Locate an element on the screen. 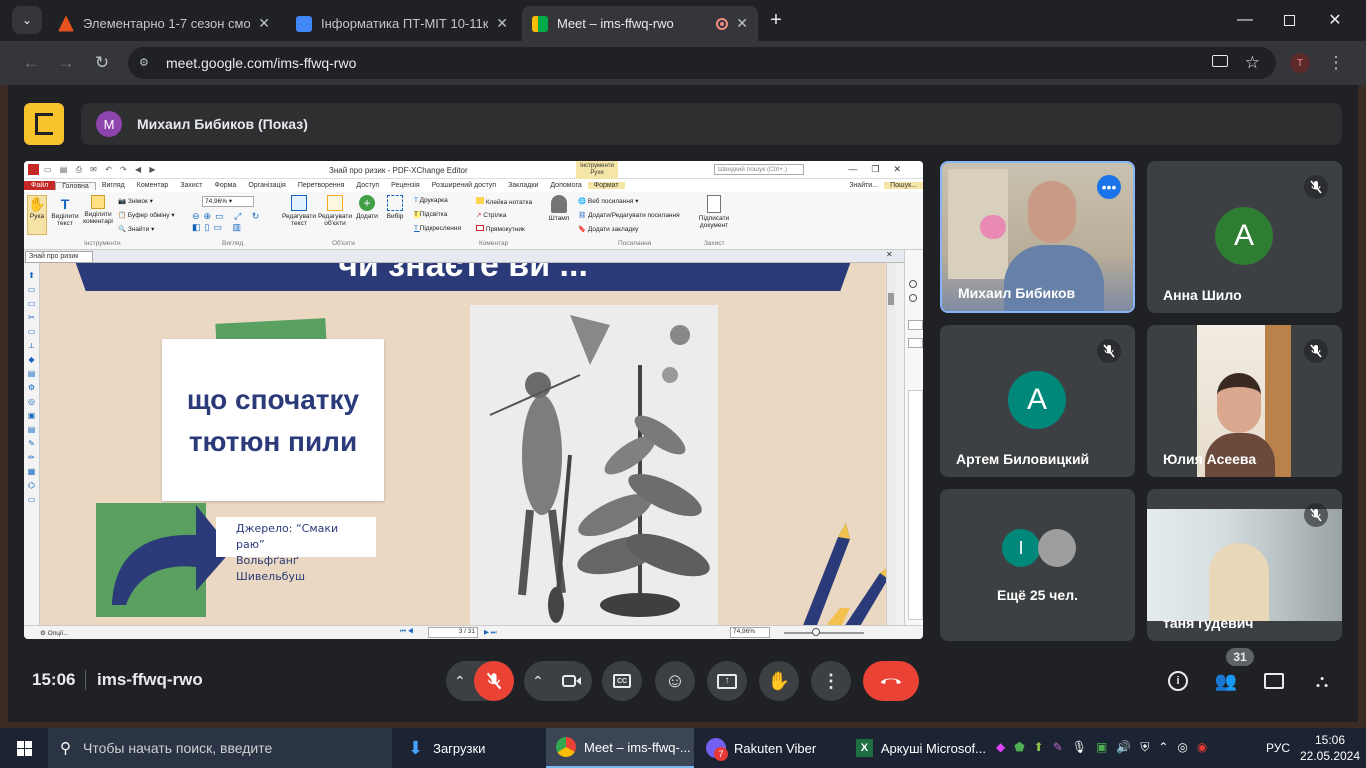  choose-button: Вибір is located at coordinates (395, 207).